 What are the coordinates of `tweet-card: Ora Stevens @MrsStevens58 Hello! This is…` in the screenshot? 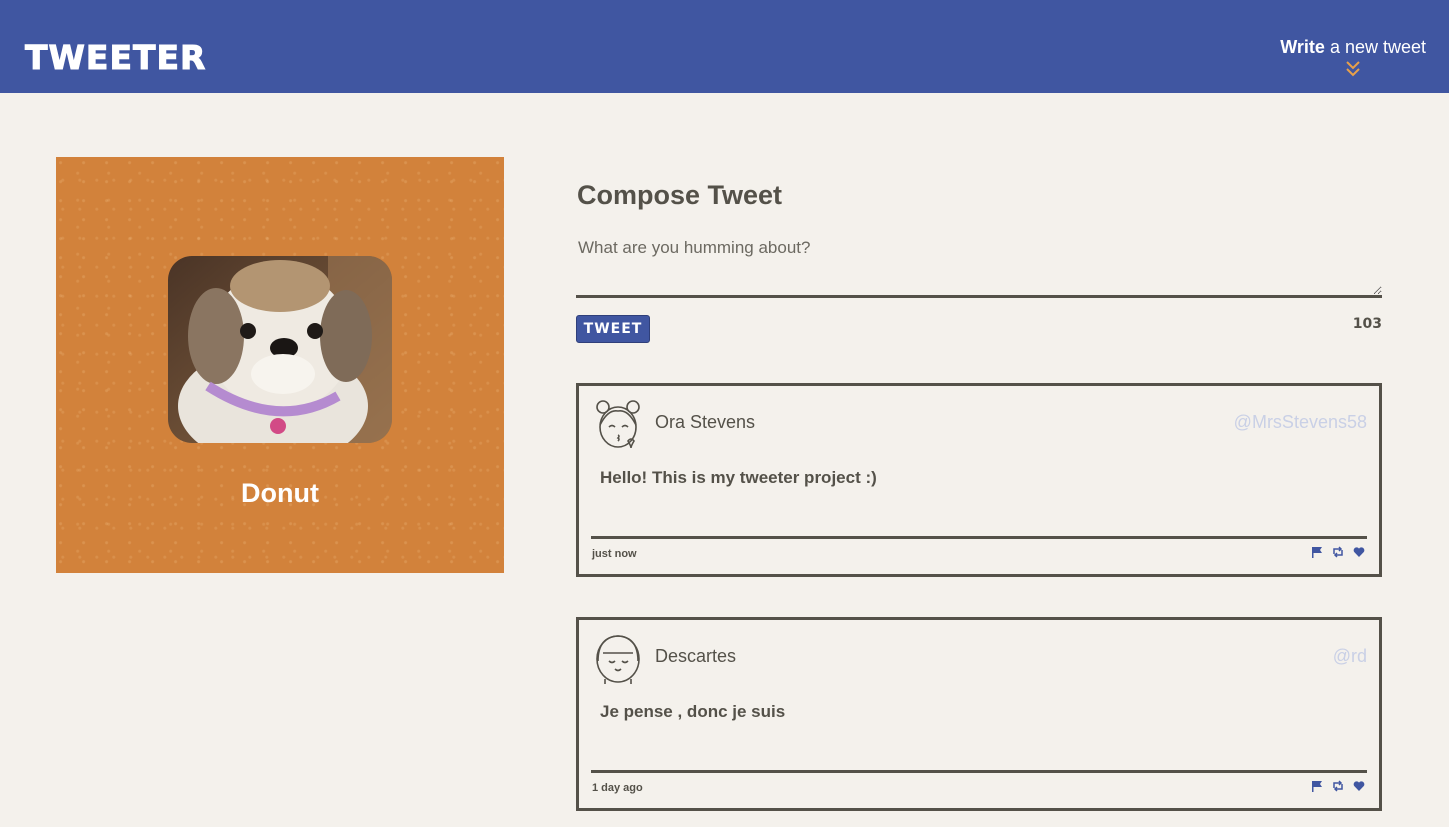 It's located at (979, 480).